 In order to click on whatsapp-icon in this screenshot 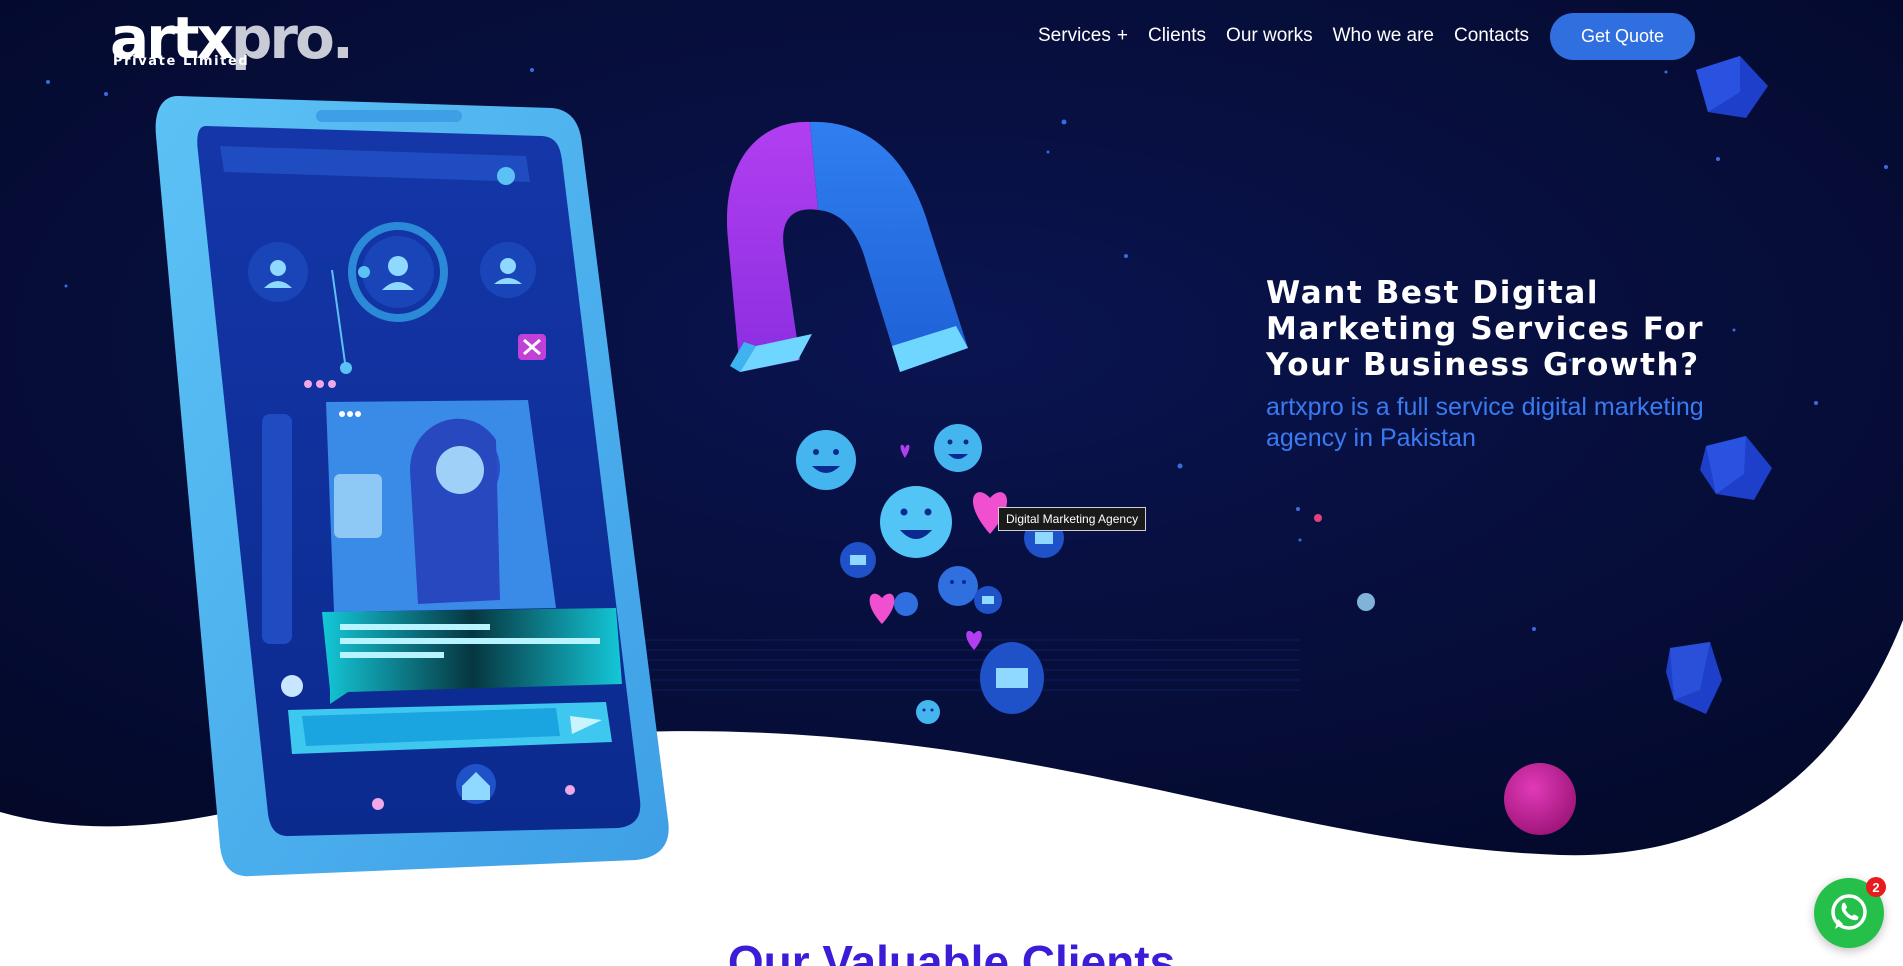, I will do `click(1849, 912)`.